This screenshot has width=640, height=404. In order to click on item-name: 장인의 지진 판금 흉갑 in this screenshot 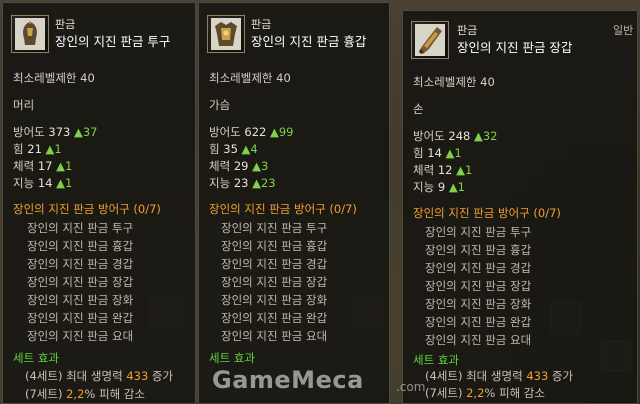, I will do `click(309, 41)`.